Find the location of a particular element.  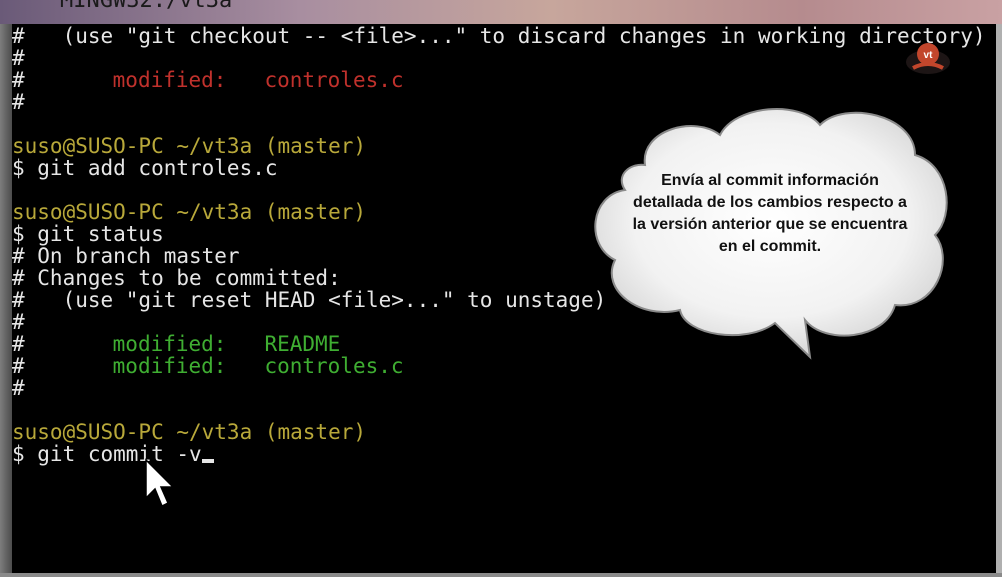

modified-file: README is located at coordinates (302, 344).